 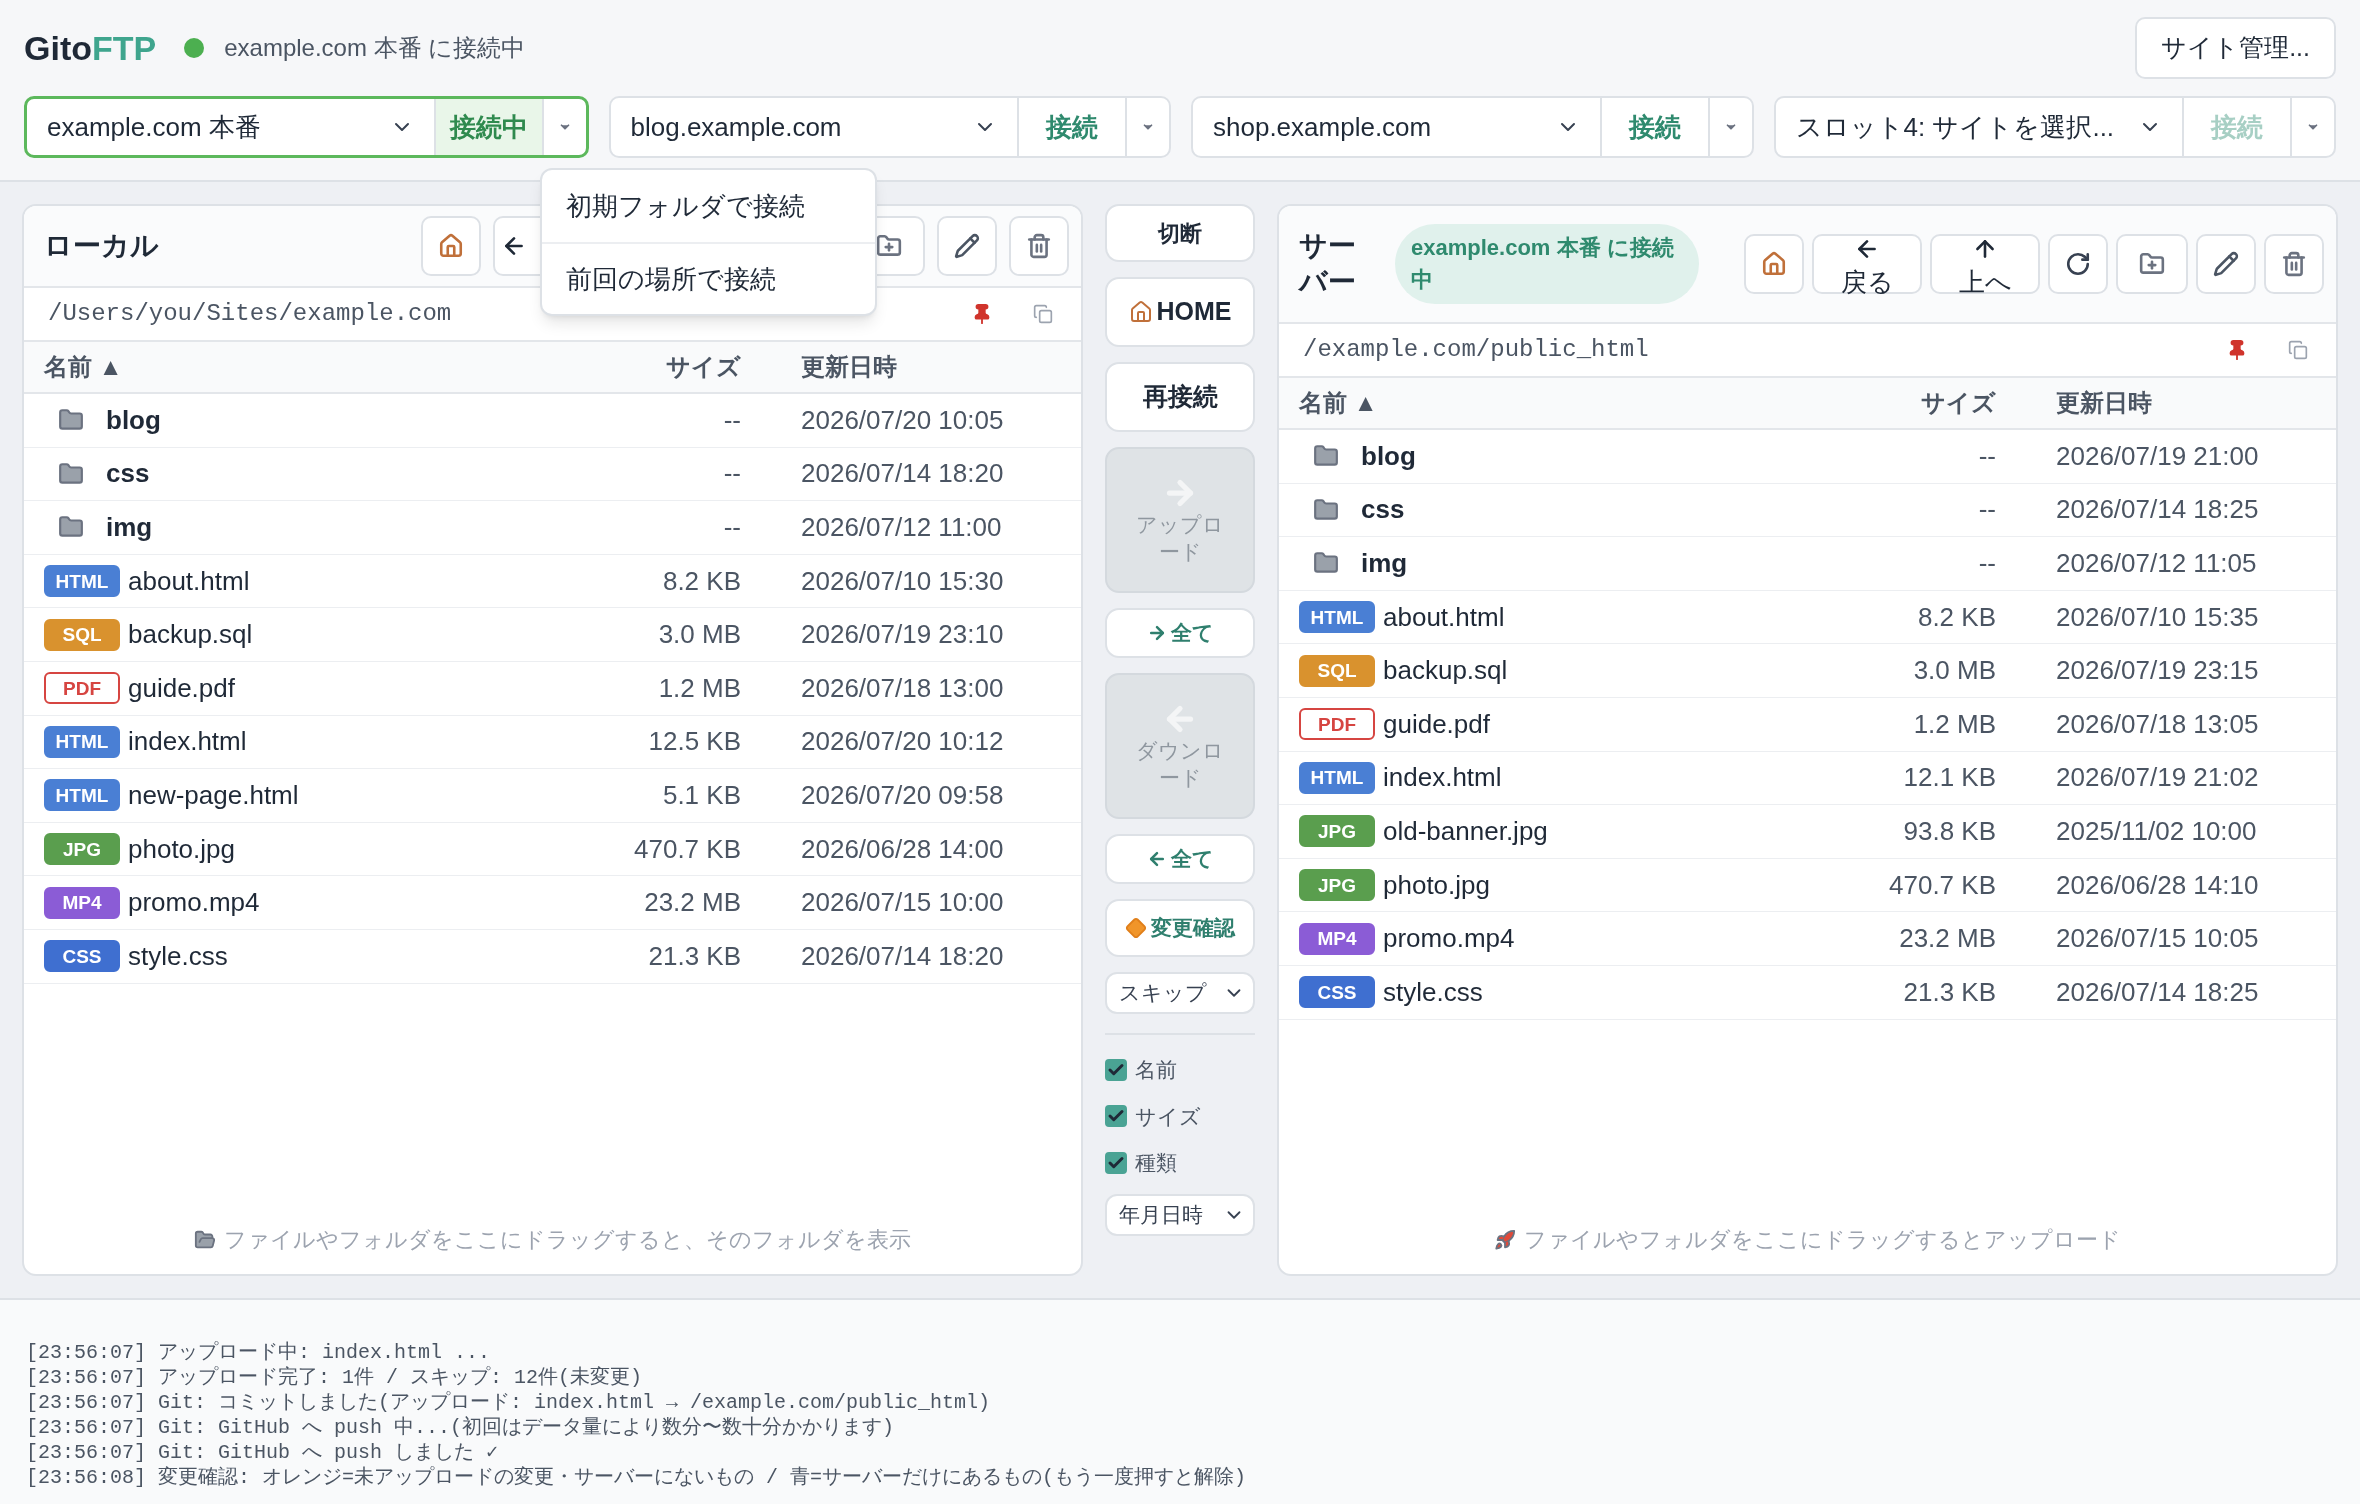 I want to click on file-name: img, so click(x=129, y=527).